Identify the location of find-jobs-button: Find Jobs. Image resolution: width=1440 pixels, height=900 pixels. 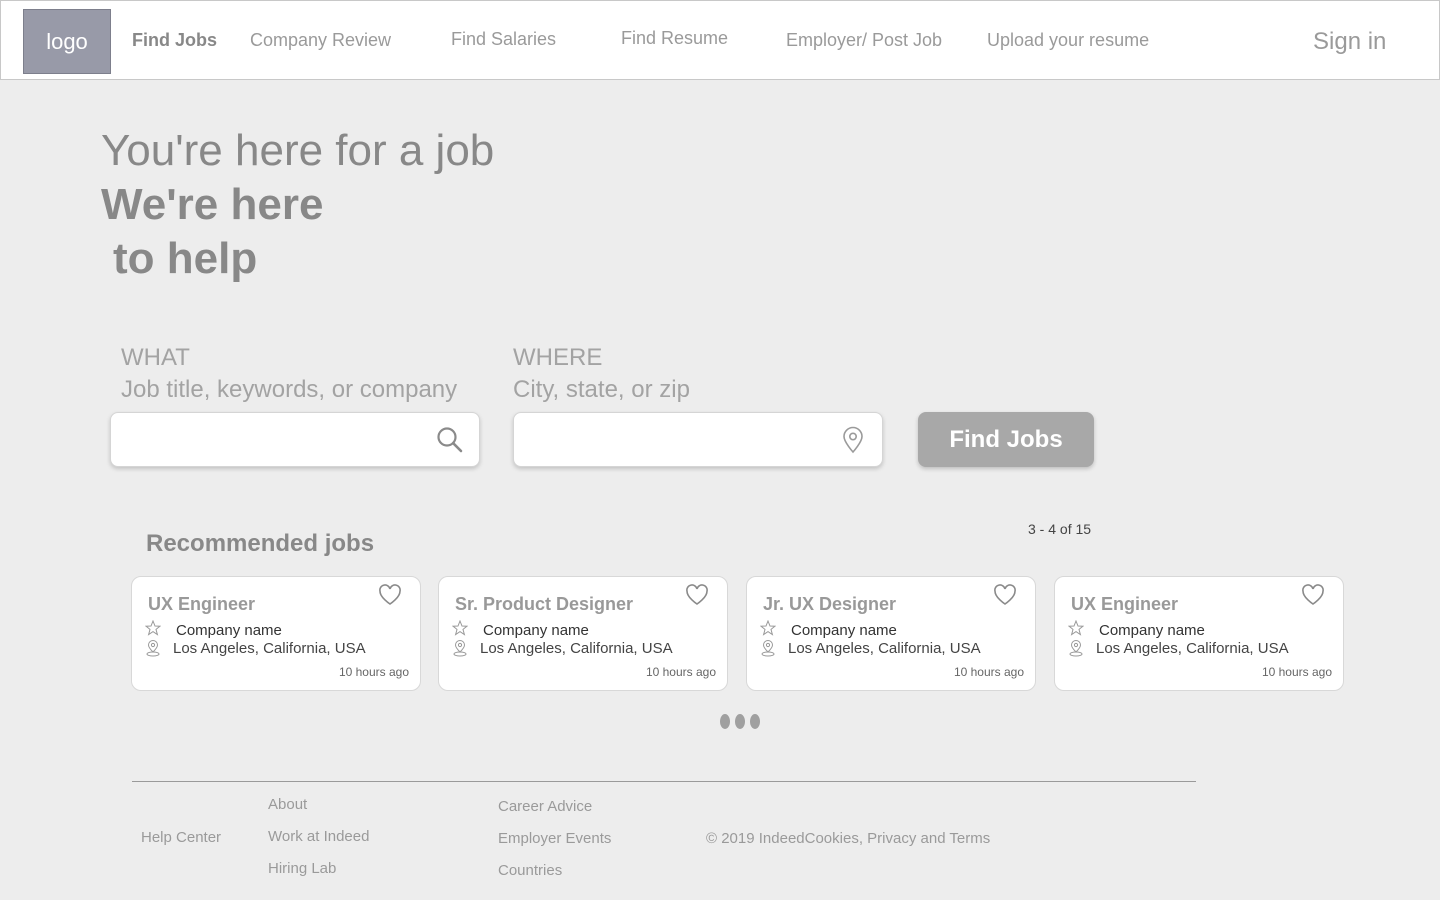
(1006, 439).